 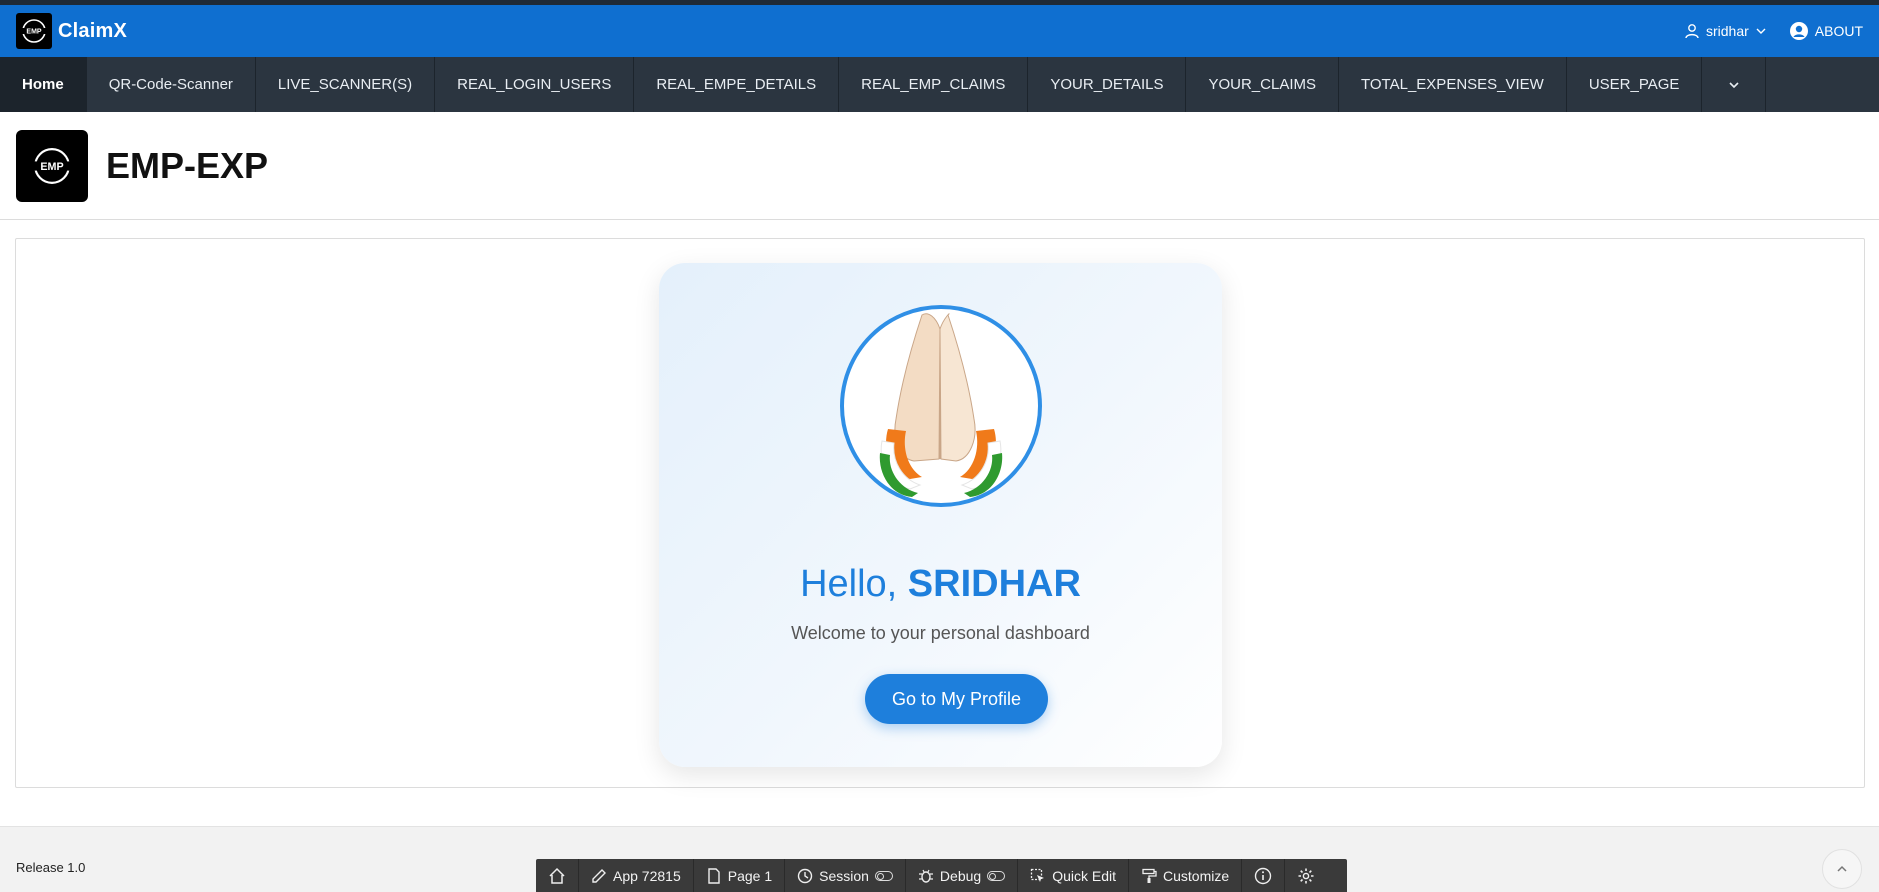 What do you see at coordinates (939, 31) in the screenshot?
I see `app-header: EMP ClaimX sridhar ABOUT` at bounding box center [939, 31].